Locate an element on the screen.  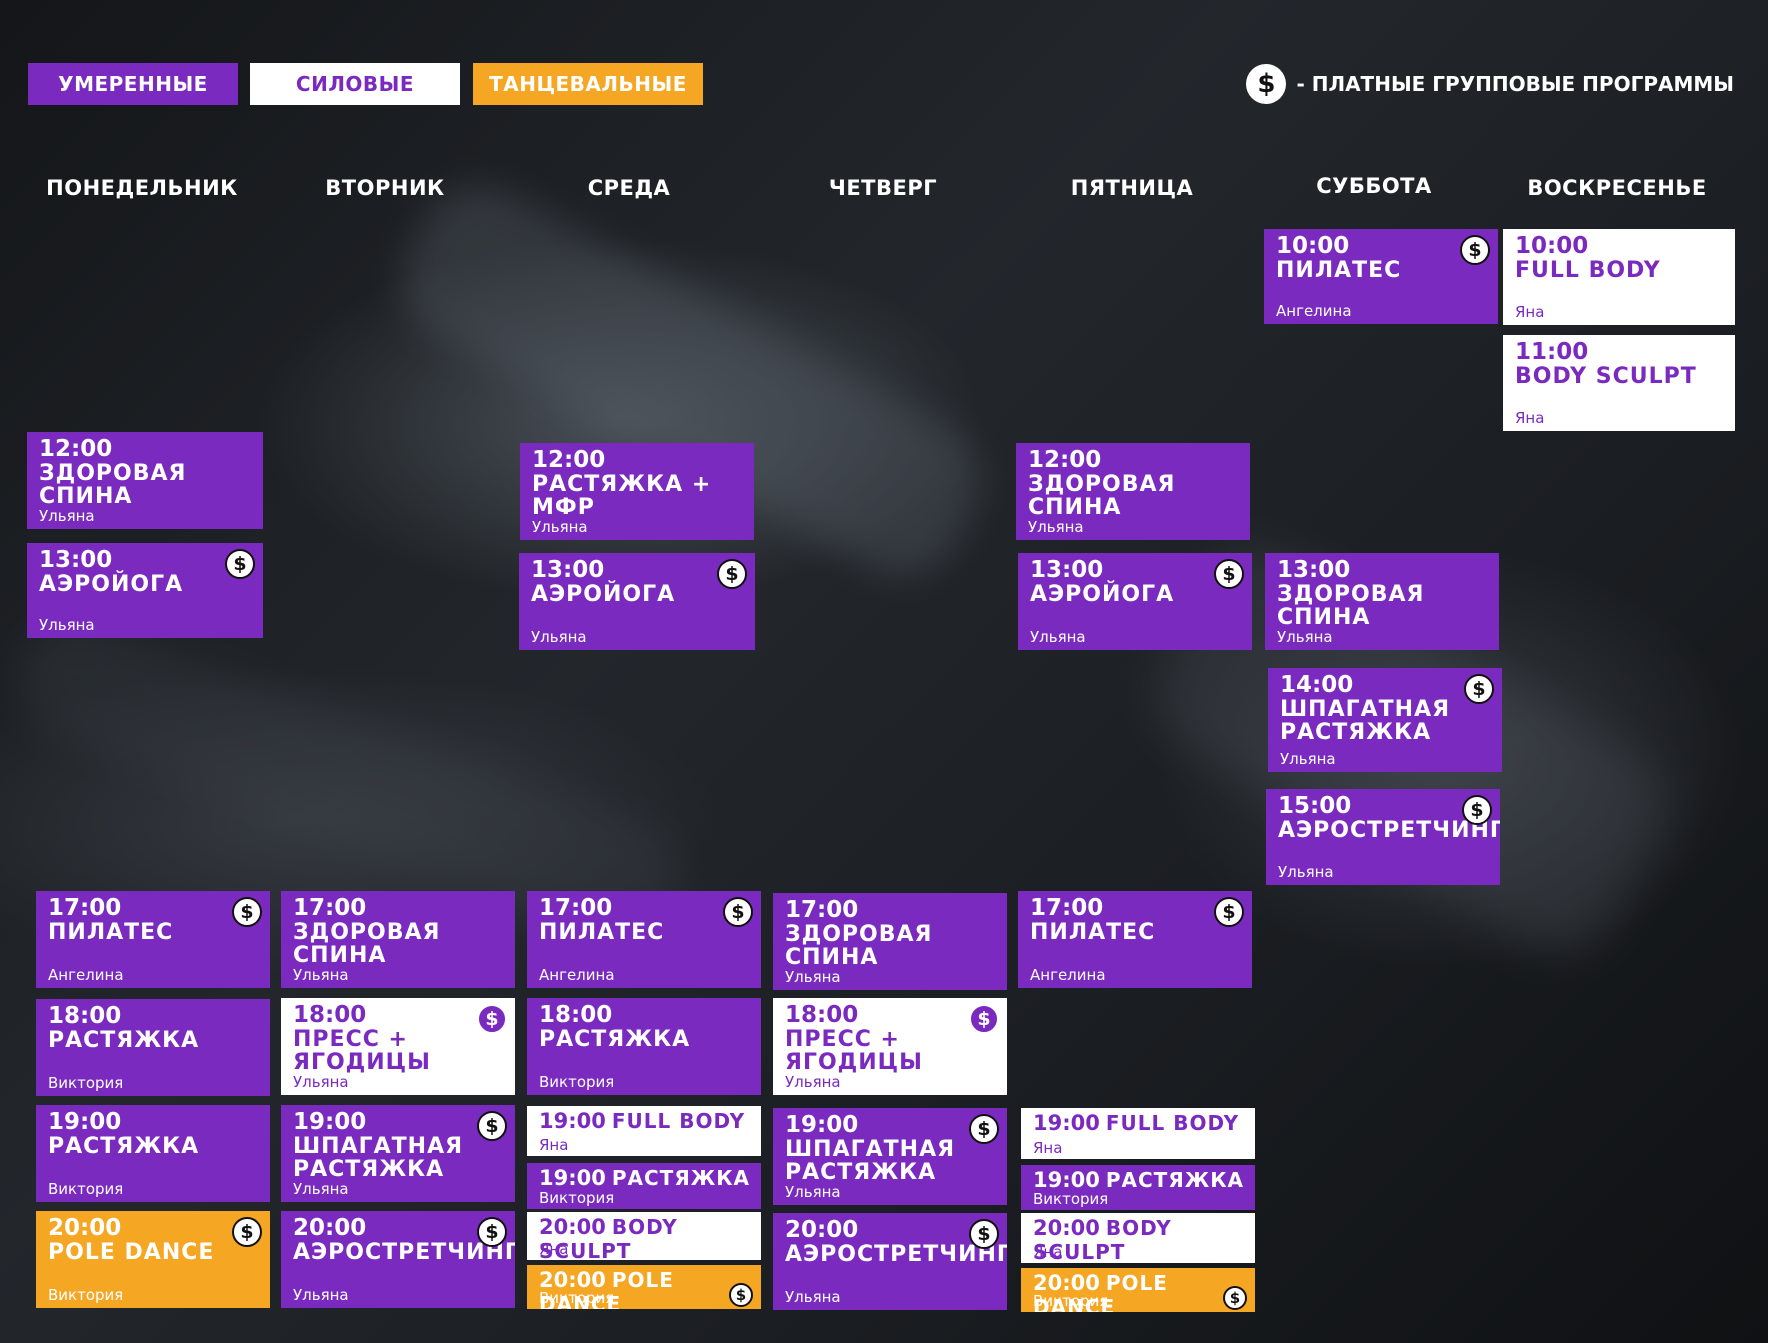
class-card: 13:00 ЗДОРОВАЯ СПИНА Ульяна is located at coordinates (1382, 601).